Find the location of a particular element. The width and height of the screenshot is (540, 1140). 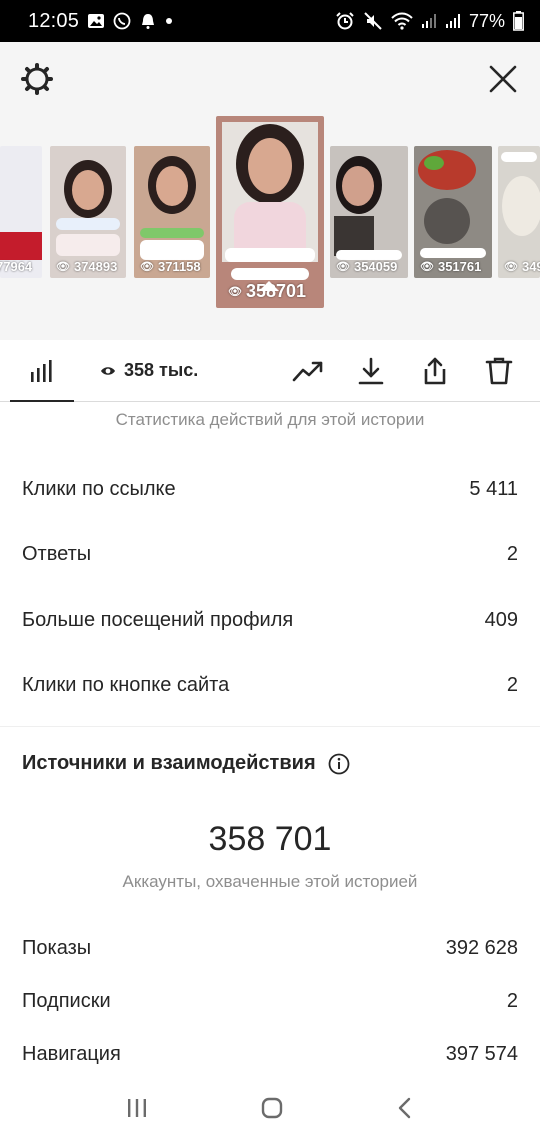

whatsapp-icon is located at coordinates (122, 21).